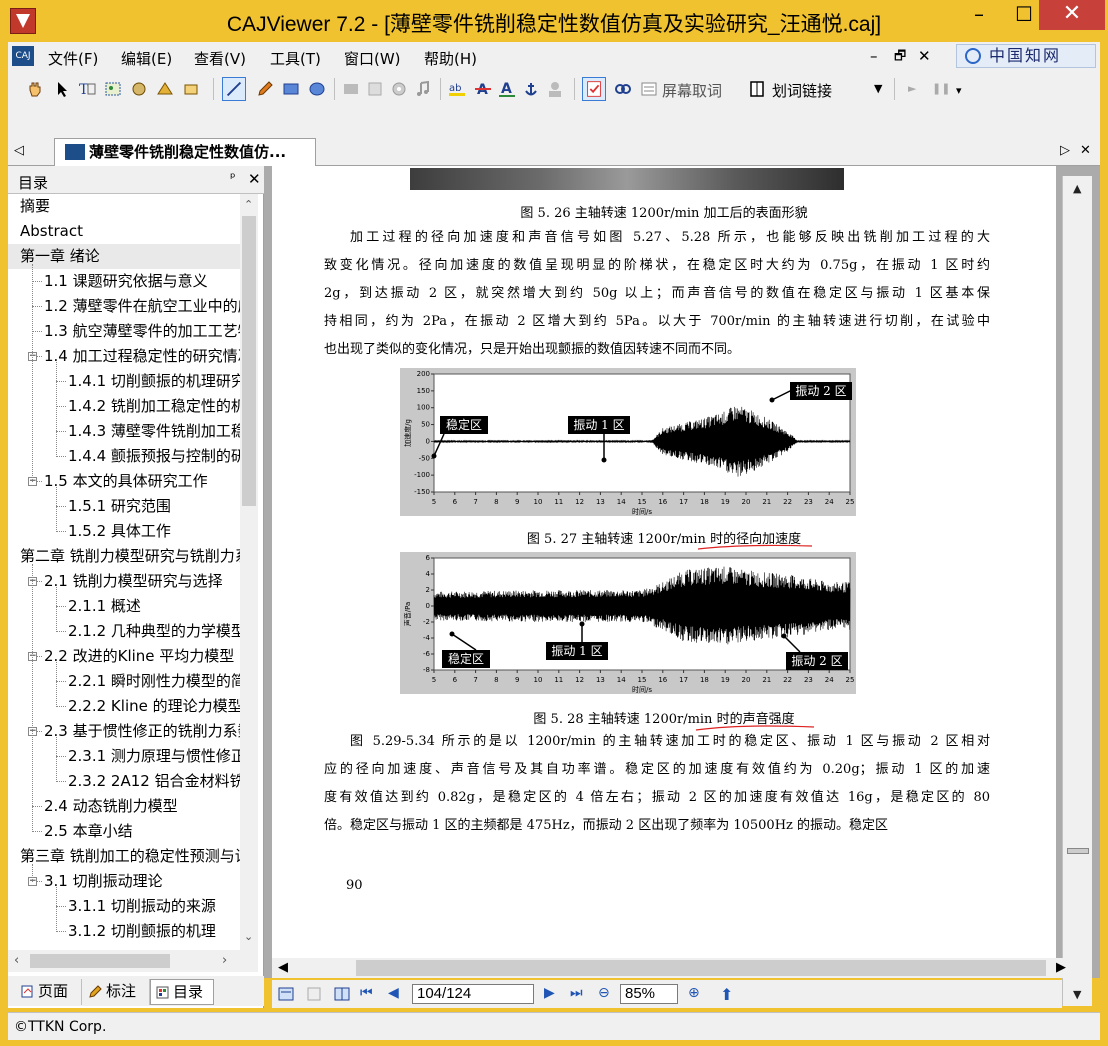 This screenshot has height=1046, width=1108. I want to click on menu-help: 帮助(H), so click(450, 58).